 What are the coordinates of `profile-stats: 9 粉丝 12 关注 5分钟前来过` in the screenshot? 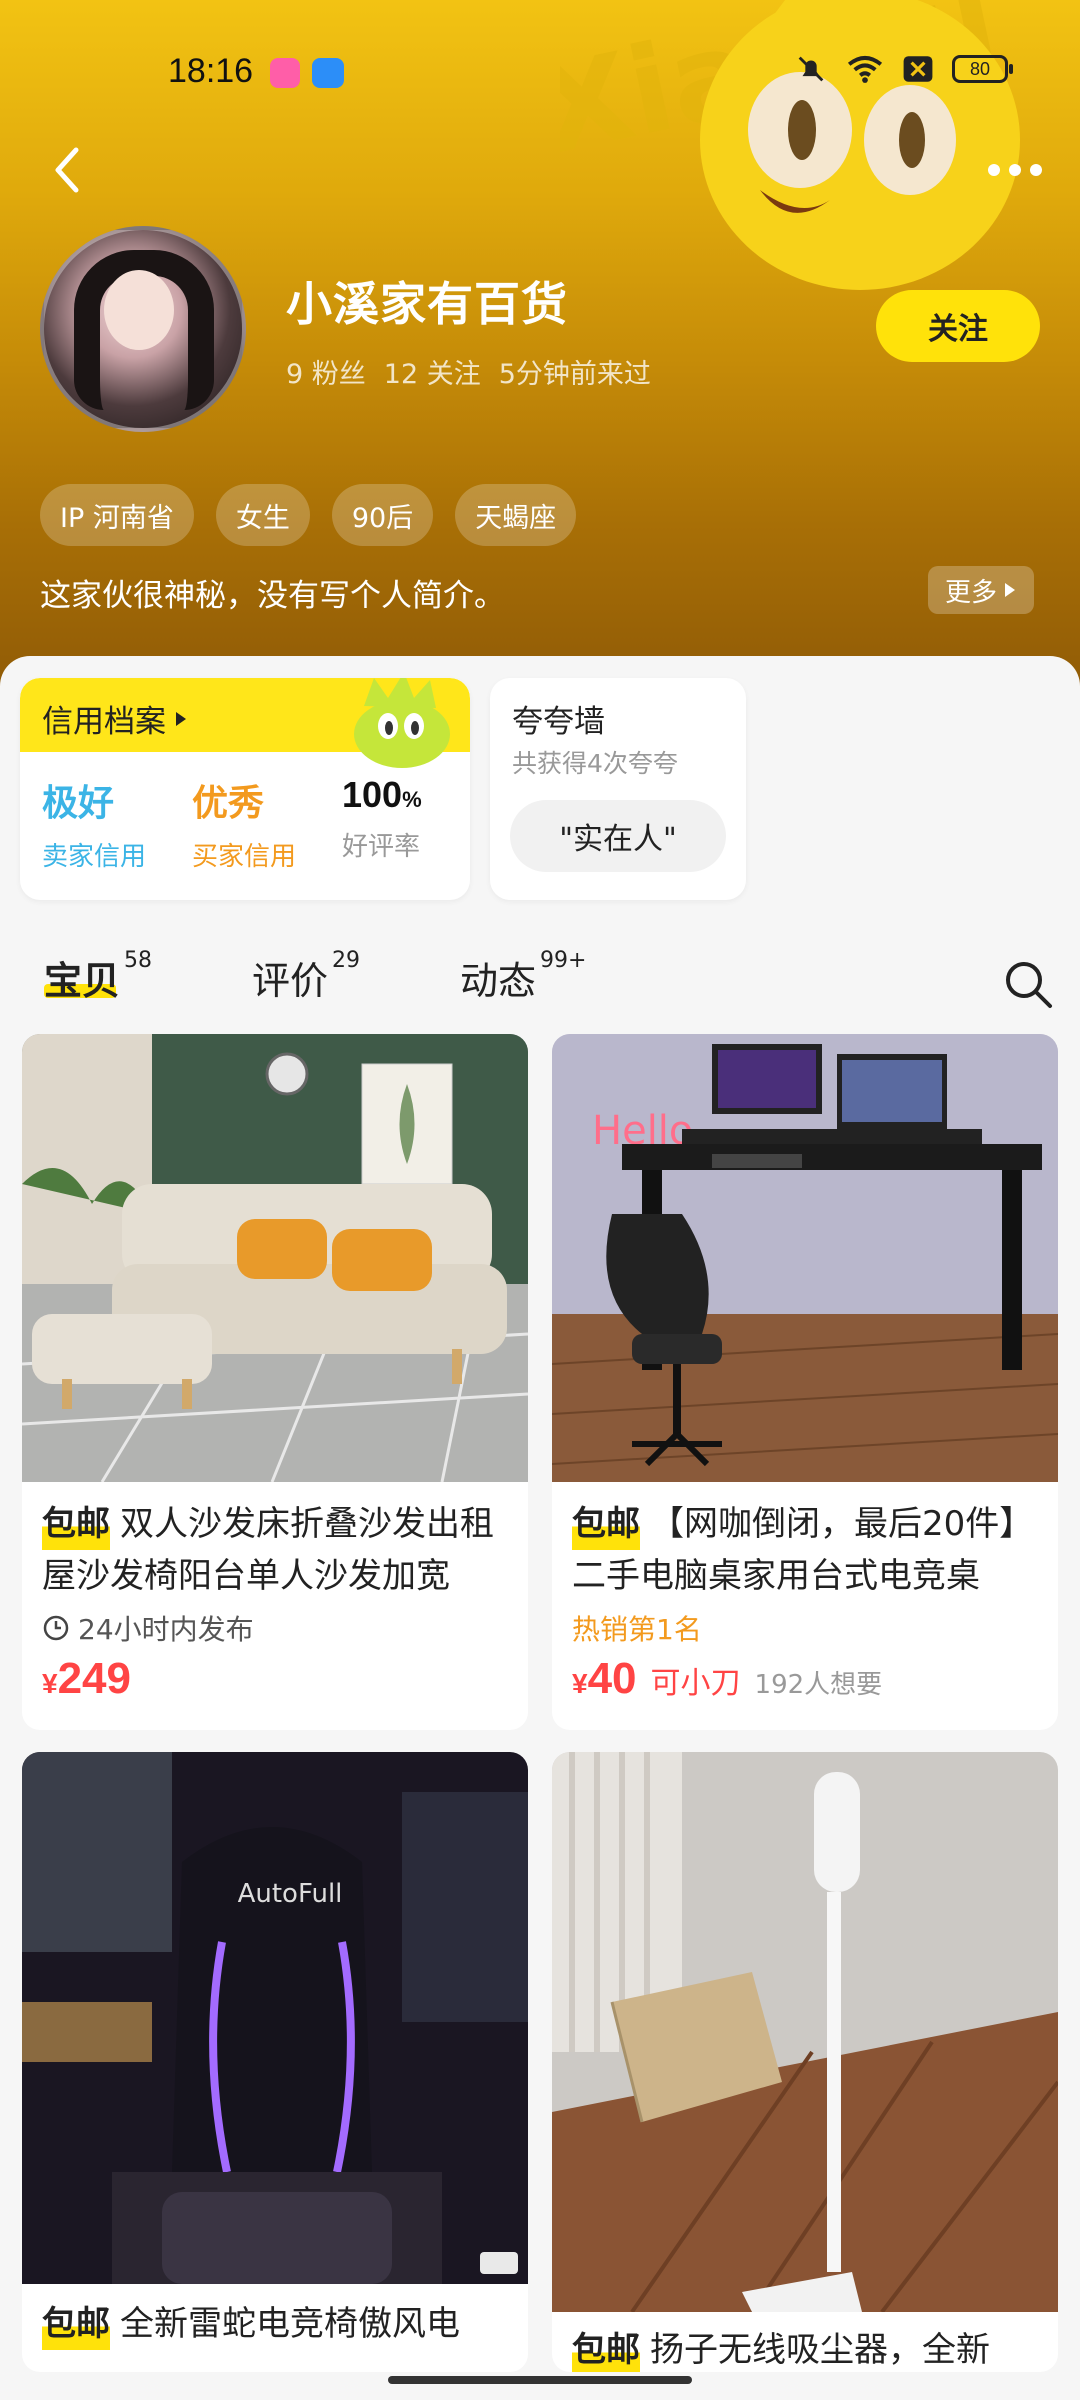 It's located at (468, 371).